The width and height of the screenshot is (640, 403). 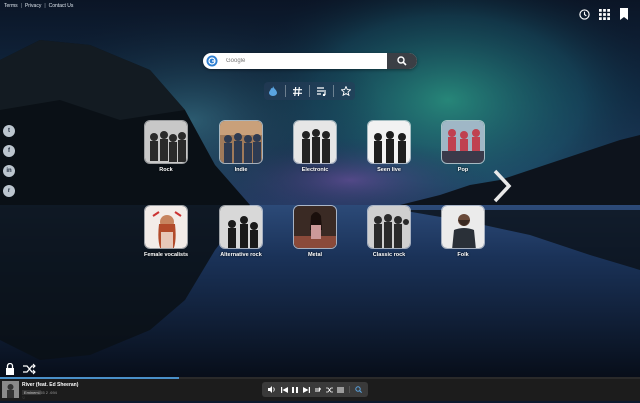 I want to click on facebook-icon: f, so click(x=9, y=151).